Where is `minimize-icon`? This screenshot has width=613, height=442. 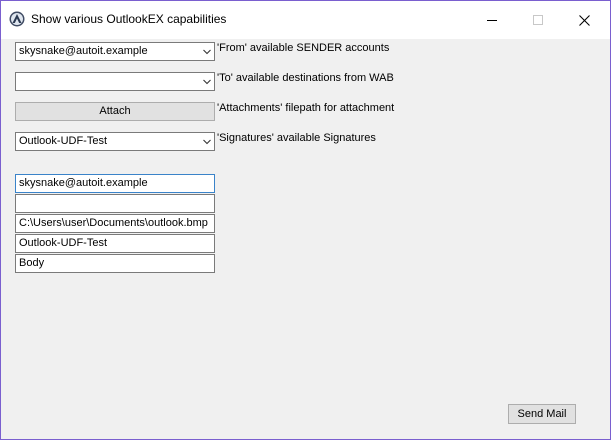
minimize-icon is located at coordinates (492, 20).